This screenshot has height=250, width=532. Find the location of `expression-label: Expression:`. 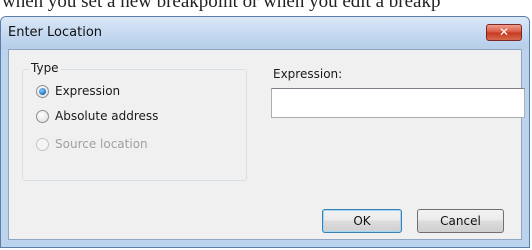

expression-label: Expression: is located at coordinates (308, 74).